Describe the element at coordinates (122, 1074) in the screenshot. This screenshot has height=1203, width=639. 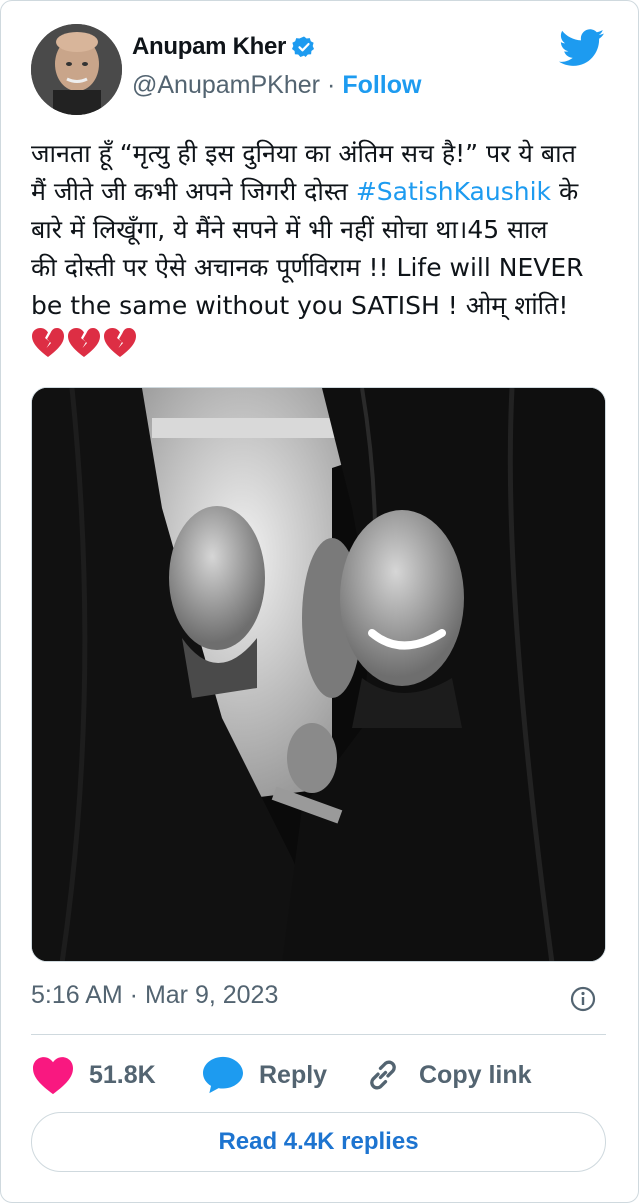
I see `like-count: 51.8K` at that location.